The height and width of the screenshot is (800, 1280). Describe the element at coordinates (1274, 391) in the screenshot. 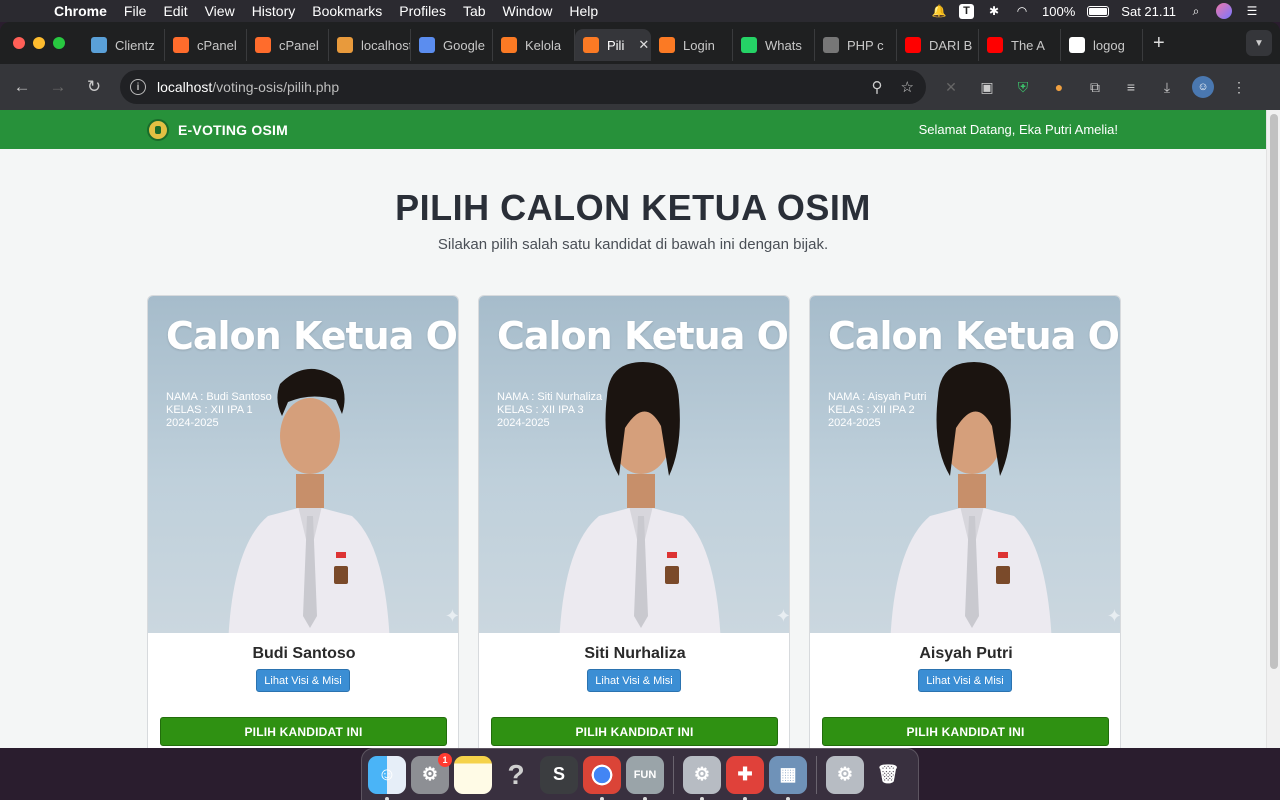

I see `scrollbar-thumb` at that location.